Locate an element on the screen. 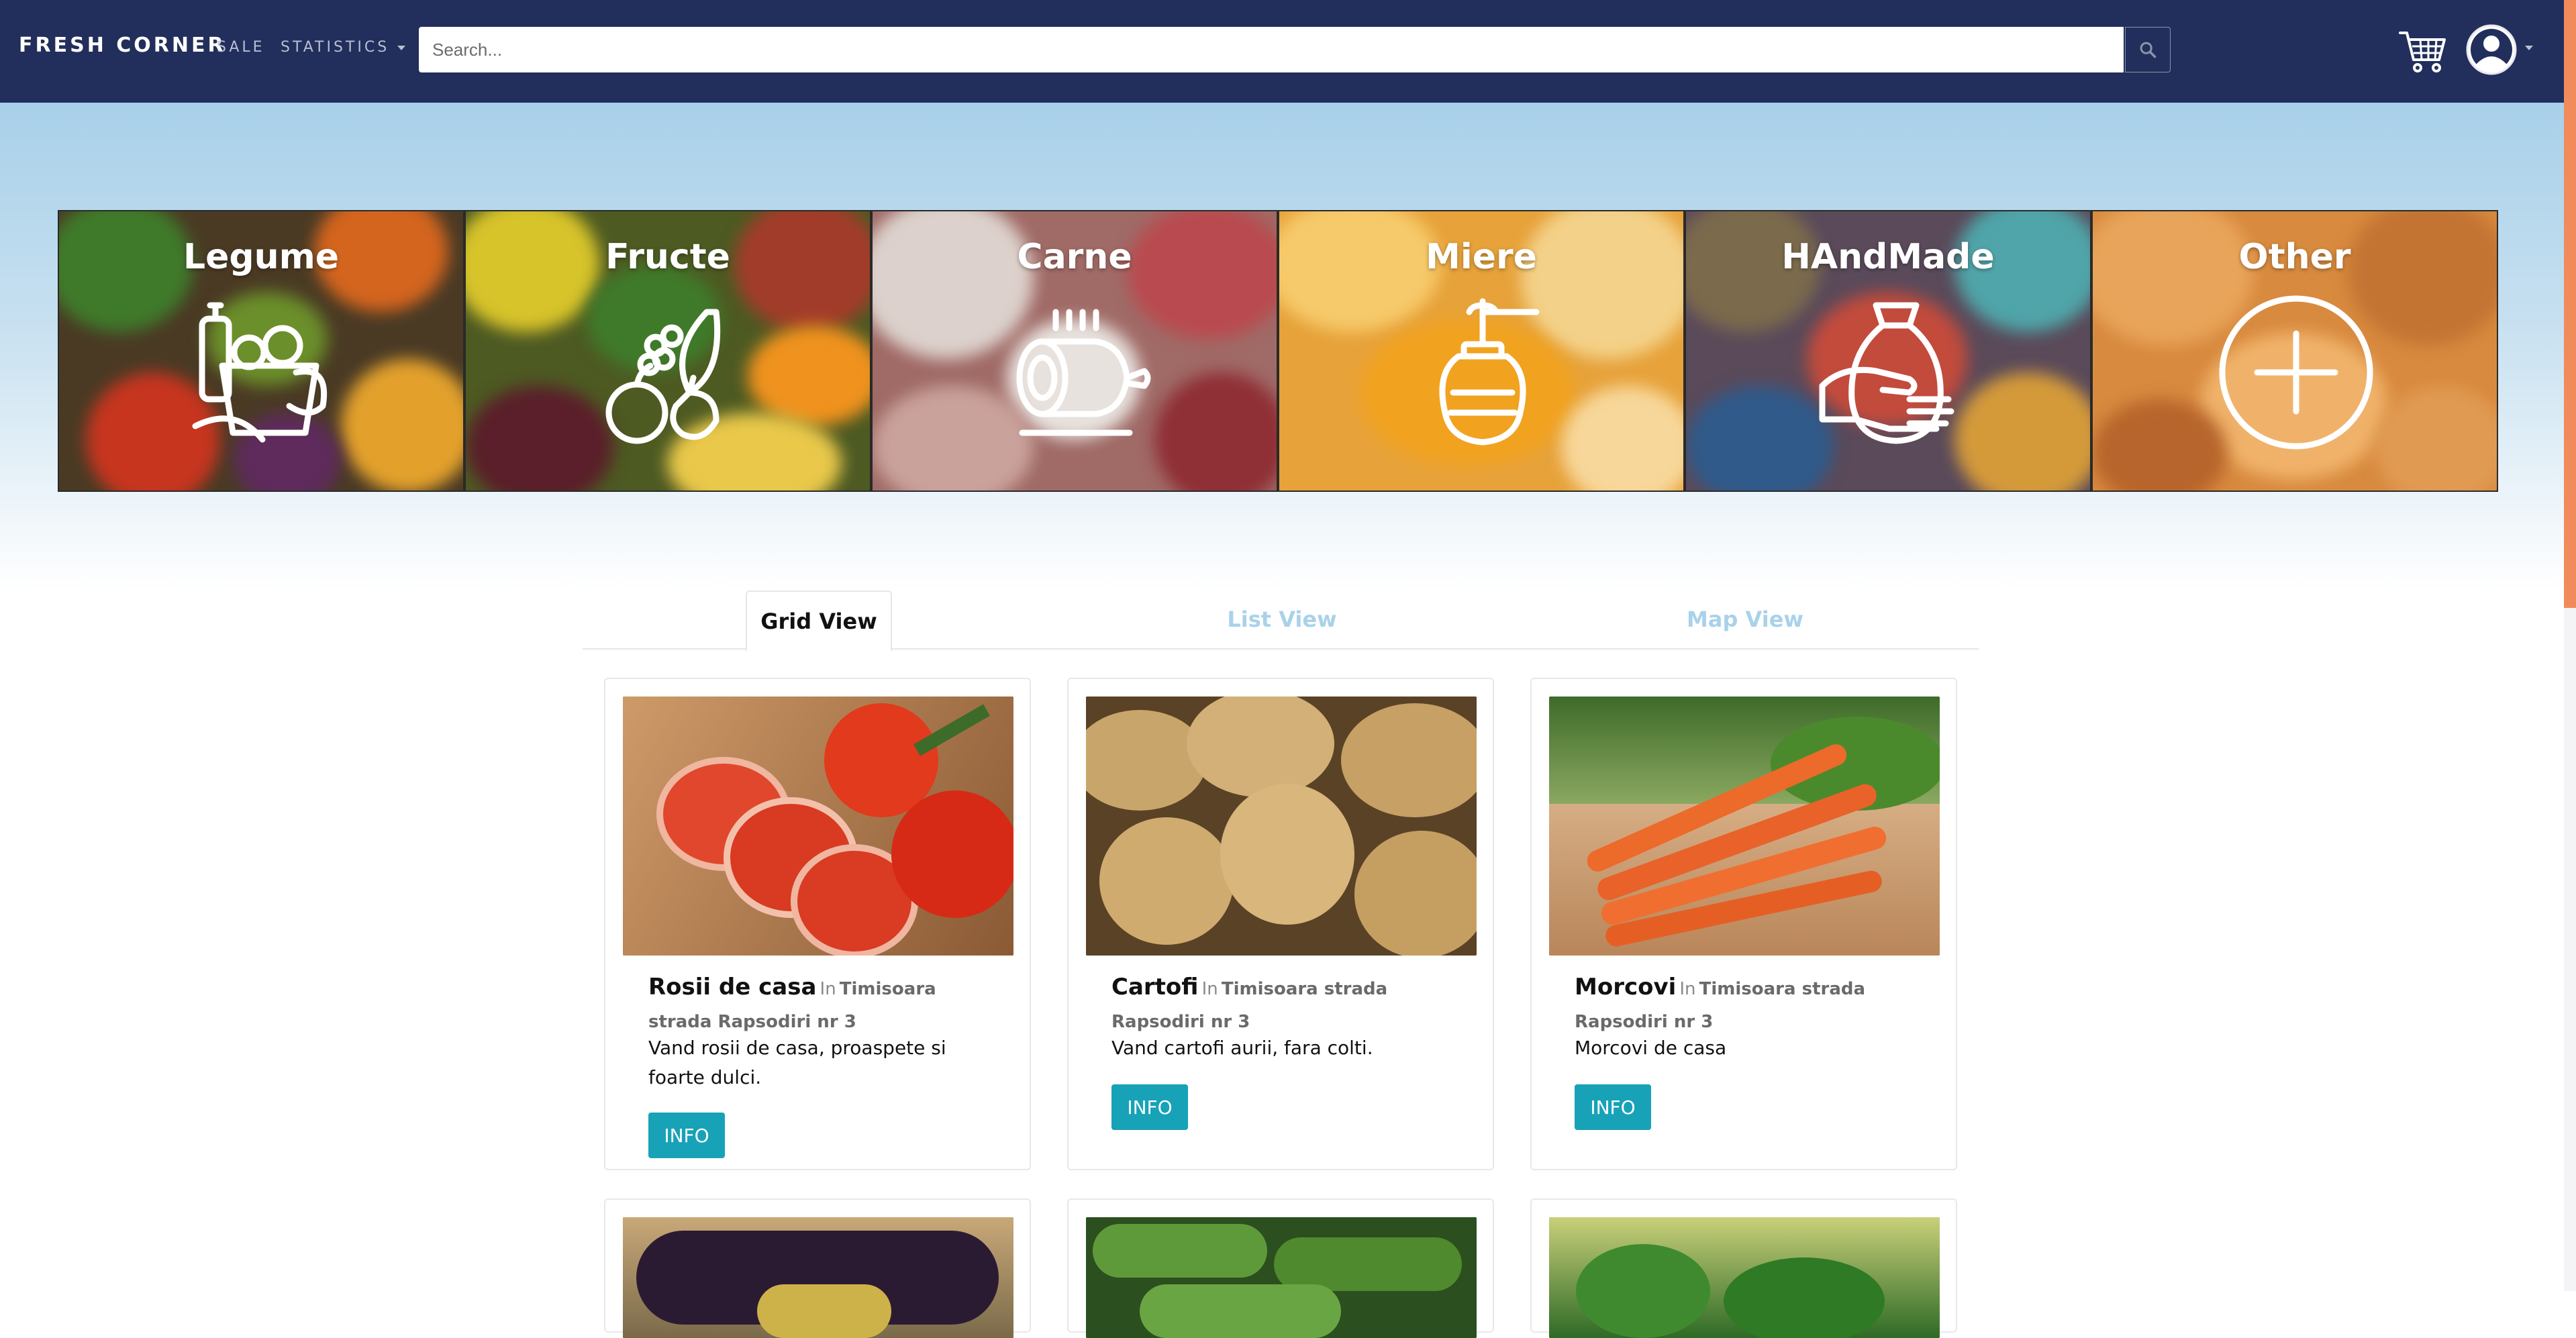  tab-map-view: Map View is located at coordinates (1745, 619).